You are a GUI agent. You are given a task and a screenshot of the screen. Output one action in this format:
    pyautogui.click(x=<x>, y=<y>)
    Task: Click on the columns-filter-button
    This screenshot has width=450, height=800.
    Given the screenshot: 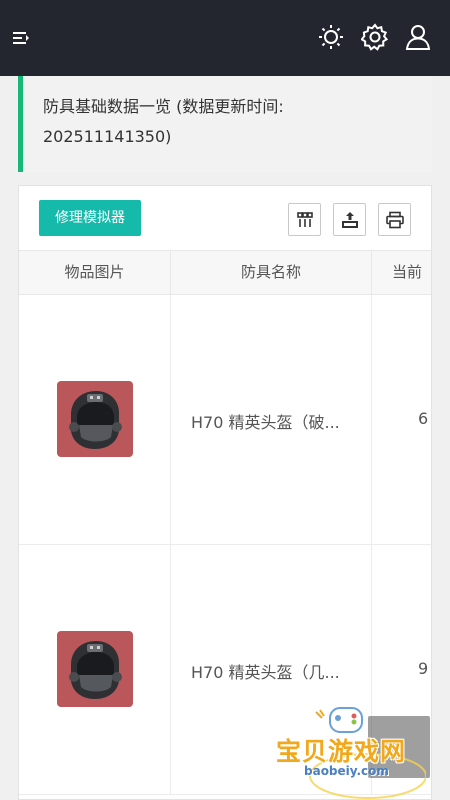 What is the action you would take?
    pyautogui.click(x=304, y=219)
    